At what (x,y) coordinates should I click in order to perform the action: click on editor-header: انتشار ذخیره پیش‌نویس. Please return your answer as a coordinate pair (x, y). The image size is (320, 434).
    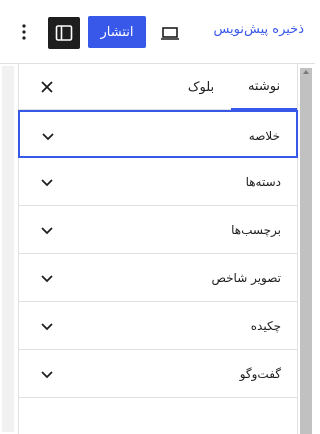
    Looking at the image, I should click on (157, 32).